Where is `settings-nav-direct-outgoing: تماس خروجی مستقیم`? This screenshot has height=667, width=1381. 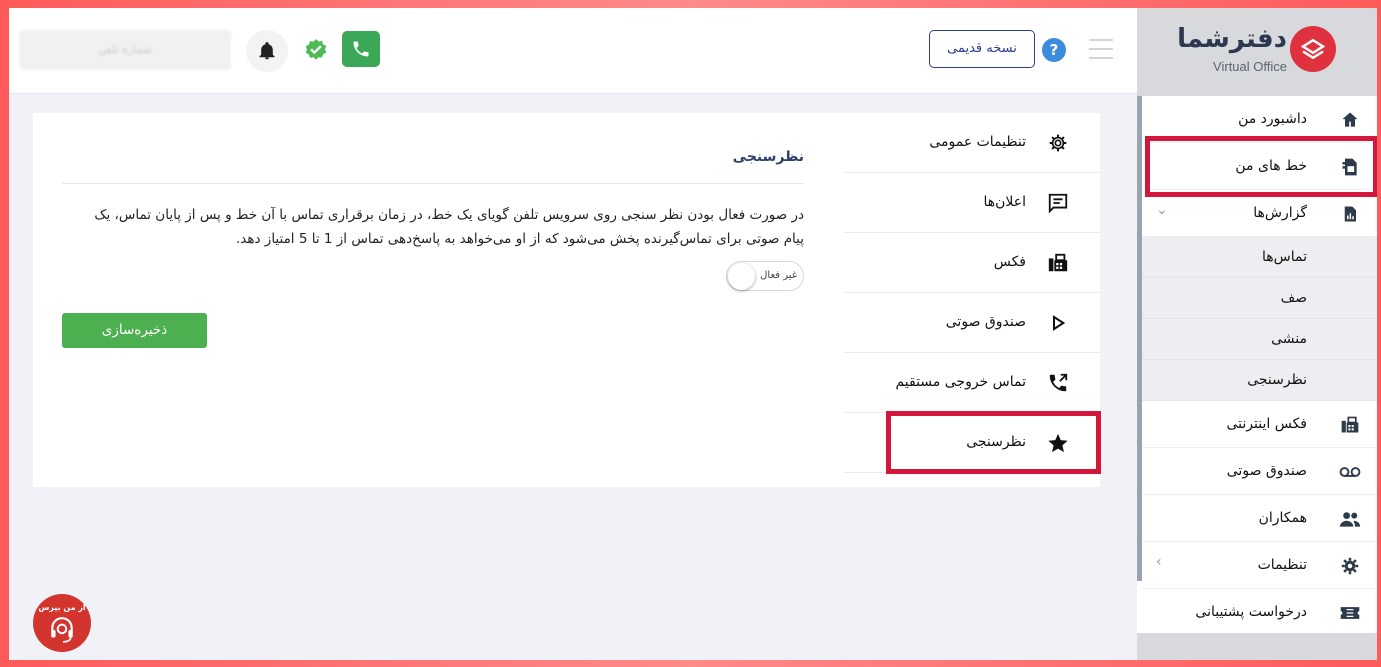
settings-nav-direct-outgoing: تماس خروجی مستقیم is located at coordinates (972, 383).